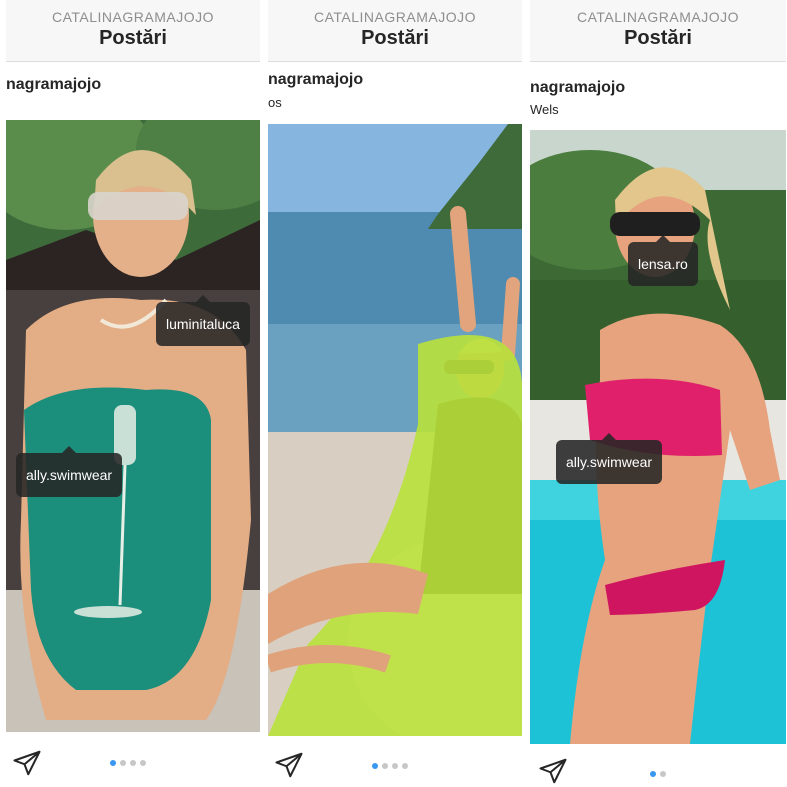 The image size is (787, 787). Describe the element at coordinates (544, 109) in the screenshot. I see `post-location: Wels` at that location.